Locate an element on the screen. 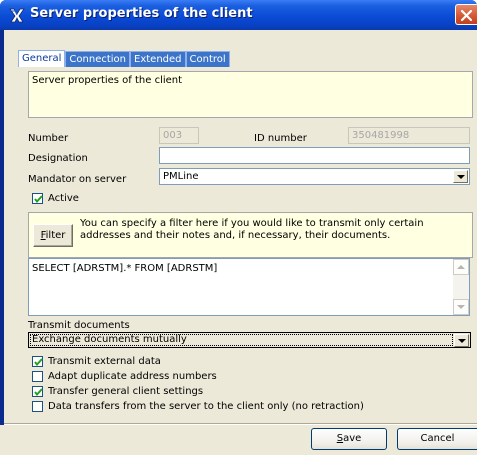  number-field: 003 is located at coordinates (179, 135).